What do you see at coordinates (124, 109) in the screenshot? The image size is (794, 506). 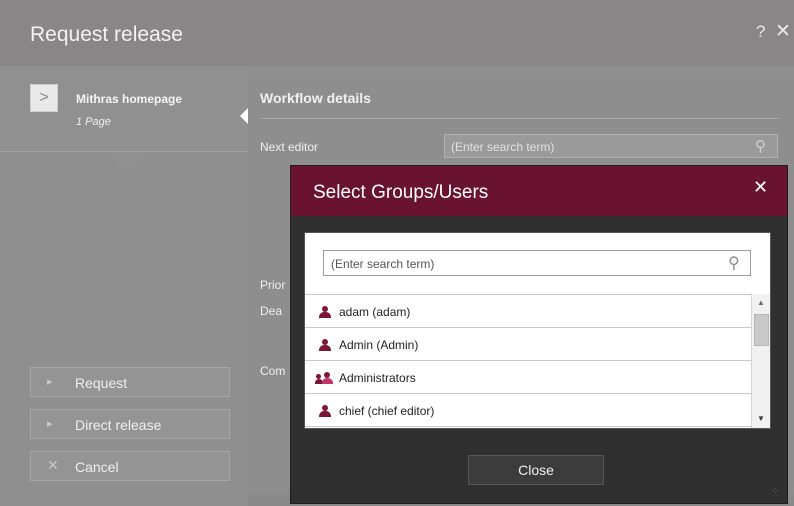 I see `sidebar-item-header: > Mithras homepage 1 Page` at bounding box center [124, 109].